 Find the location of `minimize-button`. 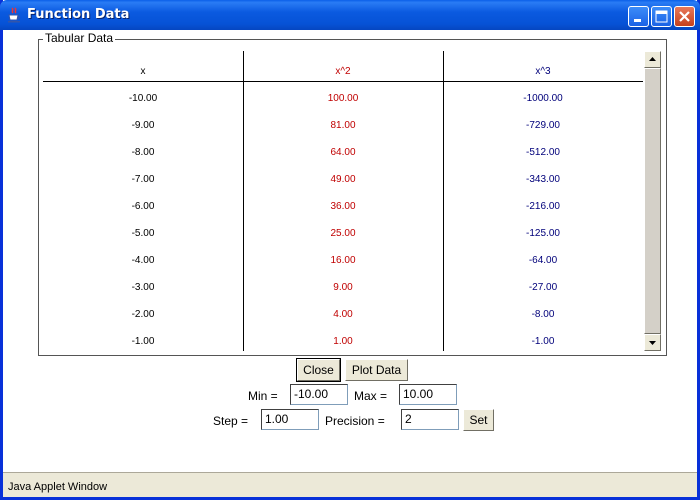

minimize-button is located at coordinates (638, 16).